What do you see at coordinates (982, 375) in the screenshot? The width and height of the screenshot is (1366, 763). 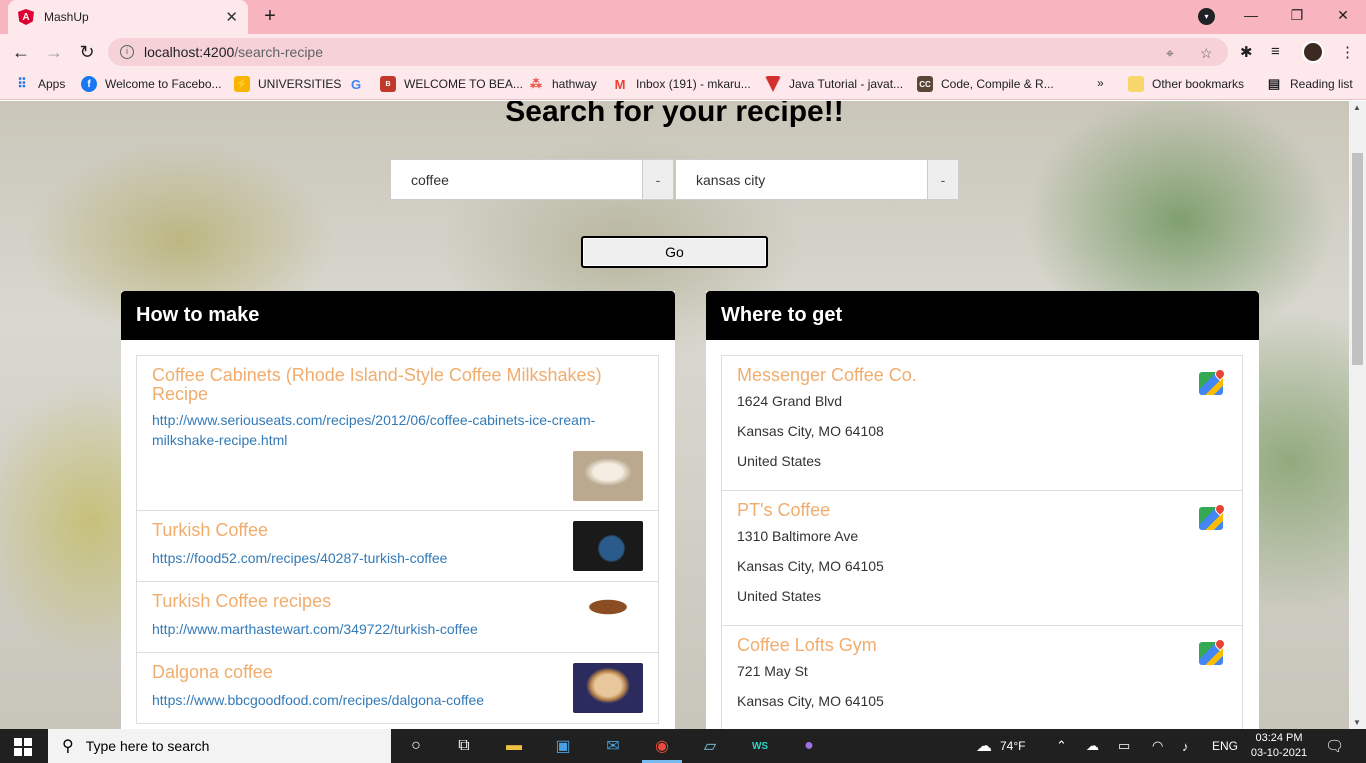 I see `place-name: Messenger Coffee Co.` at bounding box center [982, 375].